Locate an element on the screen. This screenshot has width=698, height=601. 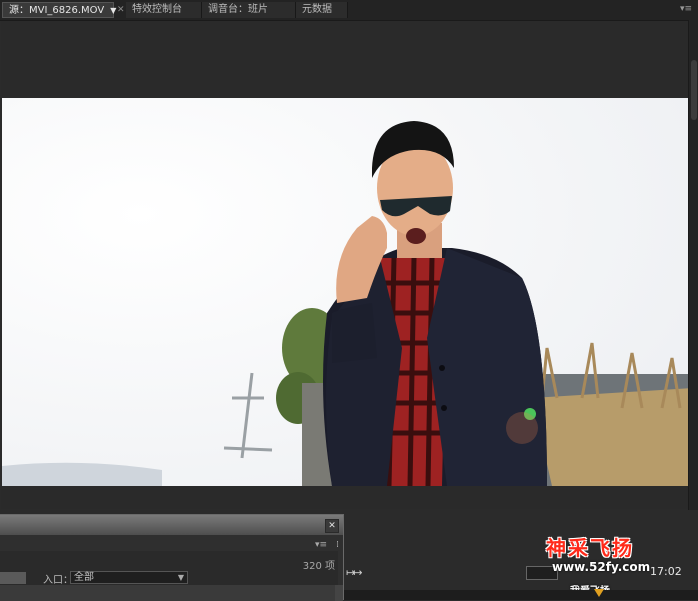
in-label: 入口： is located at coordinates (58, 580).